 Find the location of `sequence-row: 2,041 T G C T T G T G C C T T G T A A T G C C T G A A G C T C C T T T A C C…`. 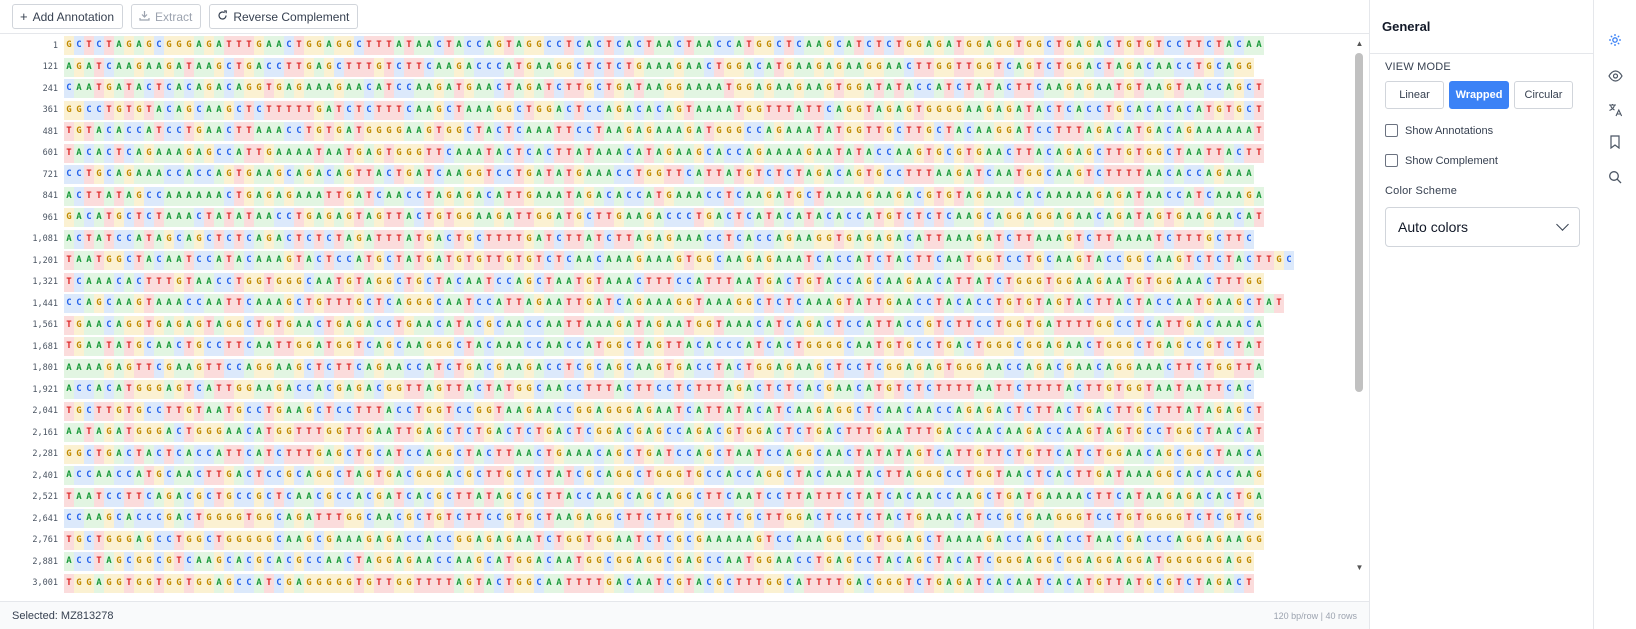

sequence-row: 2,041 T G C T T G T G C C T T G T A A T G C C T G A A G C T C C T T T A C C… is located at coordinates (633, 412).